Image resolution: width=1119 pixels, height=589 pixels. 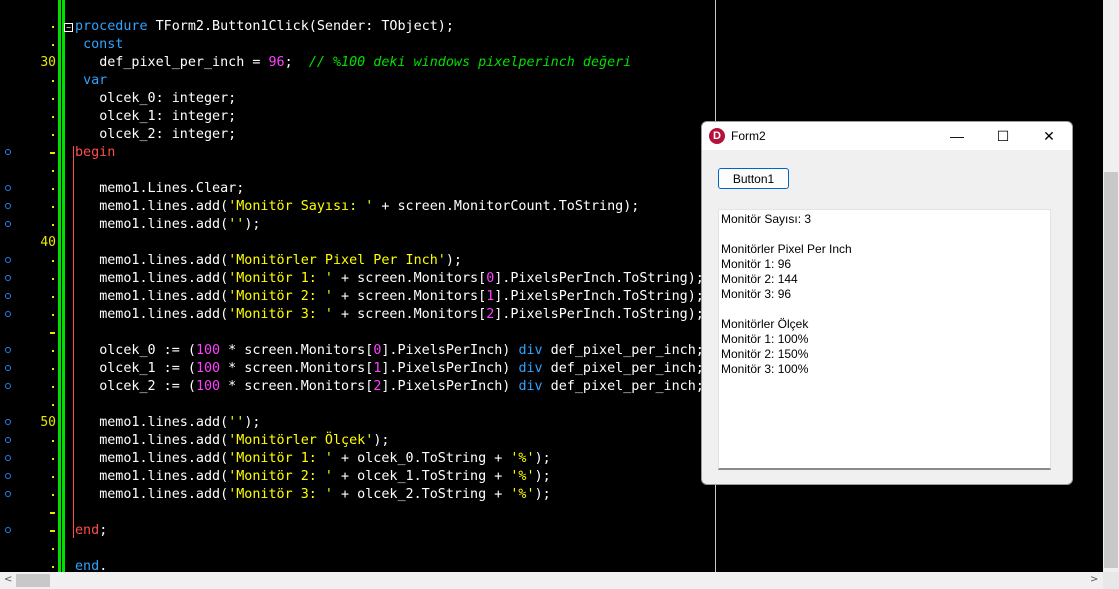 What do you see at coordinates (765, 324) in the screenshot?
I see `memo-line: Monitörler Ölçek` at bounding box center [765, 324].